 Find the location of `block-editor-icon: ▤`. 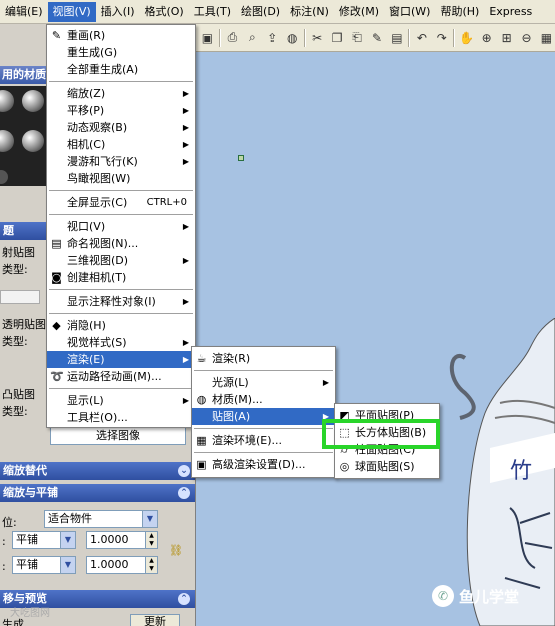

block-editor-icon: ▤ is located at coordinates (396, 38).